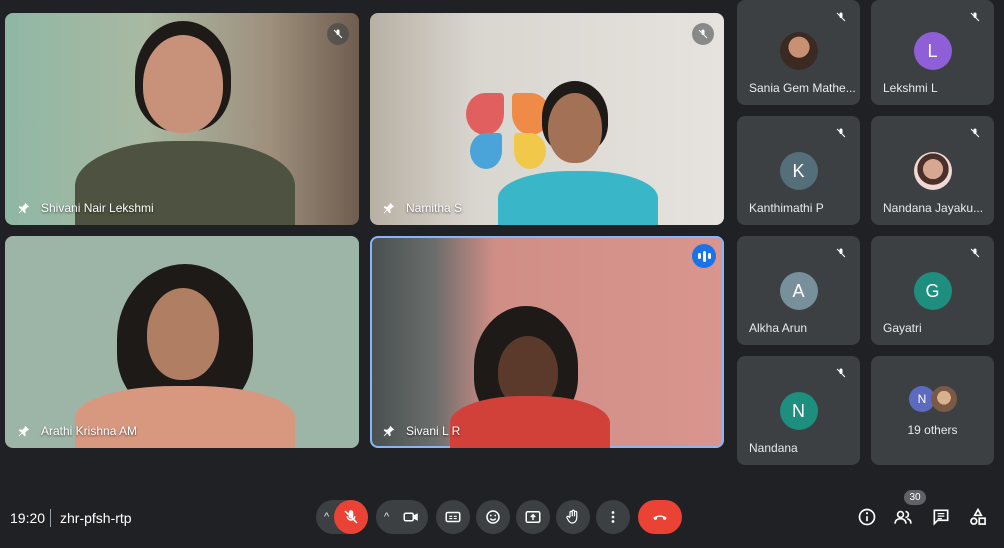  I want to click on participant-tile-kanthimathi: K Kanthimathi P, so click(798, 170).